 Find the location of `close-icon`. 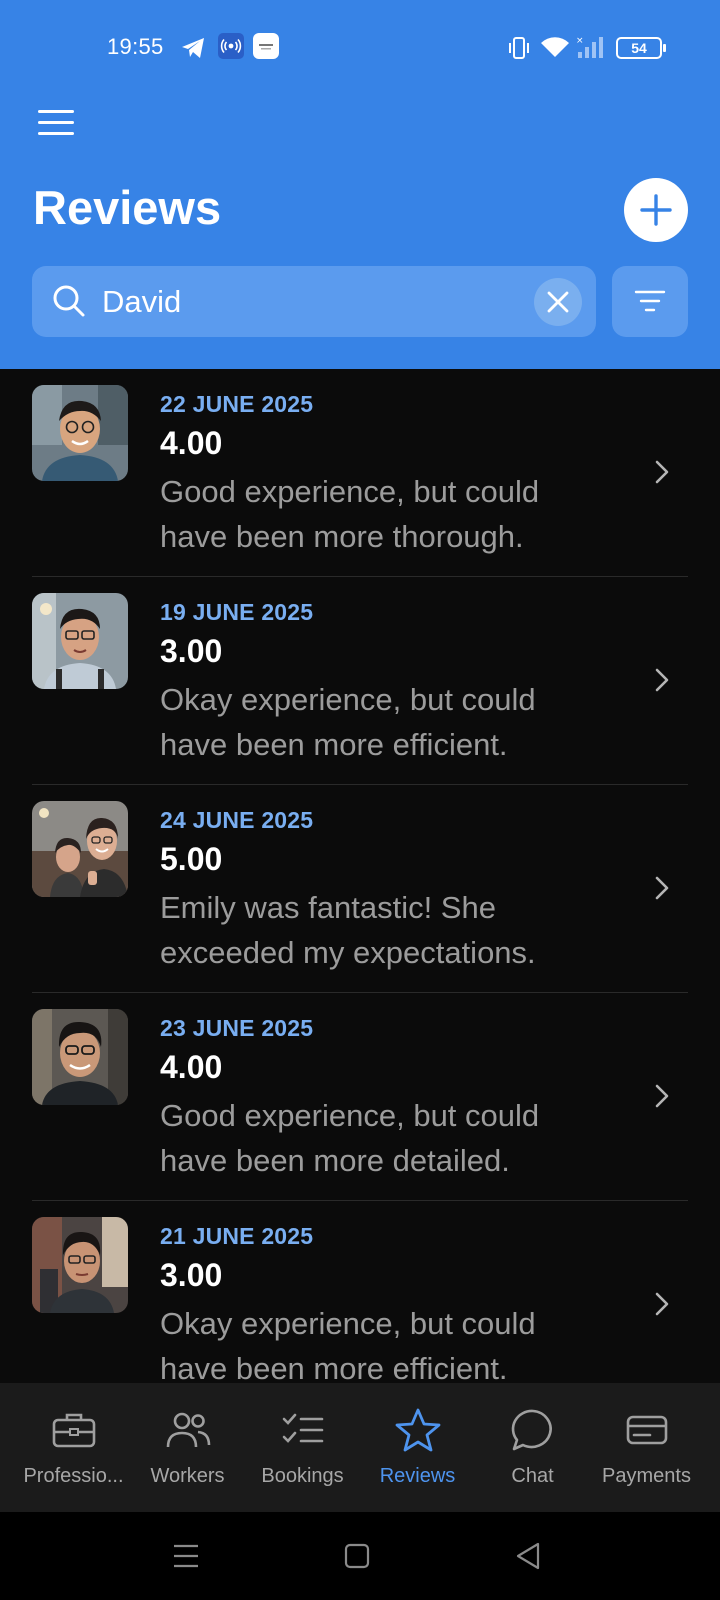

close-icon is located at coordinates (558, 302).